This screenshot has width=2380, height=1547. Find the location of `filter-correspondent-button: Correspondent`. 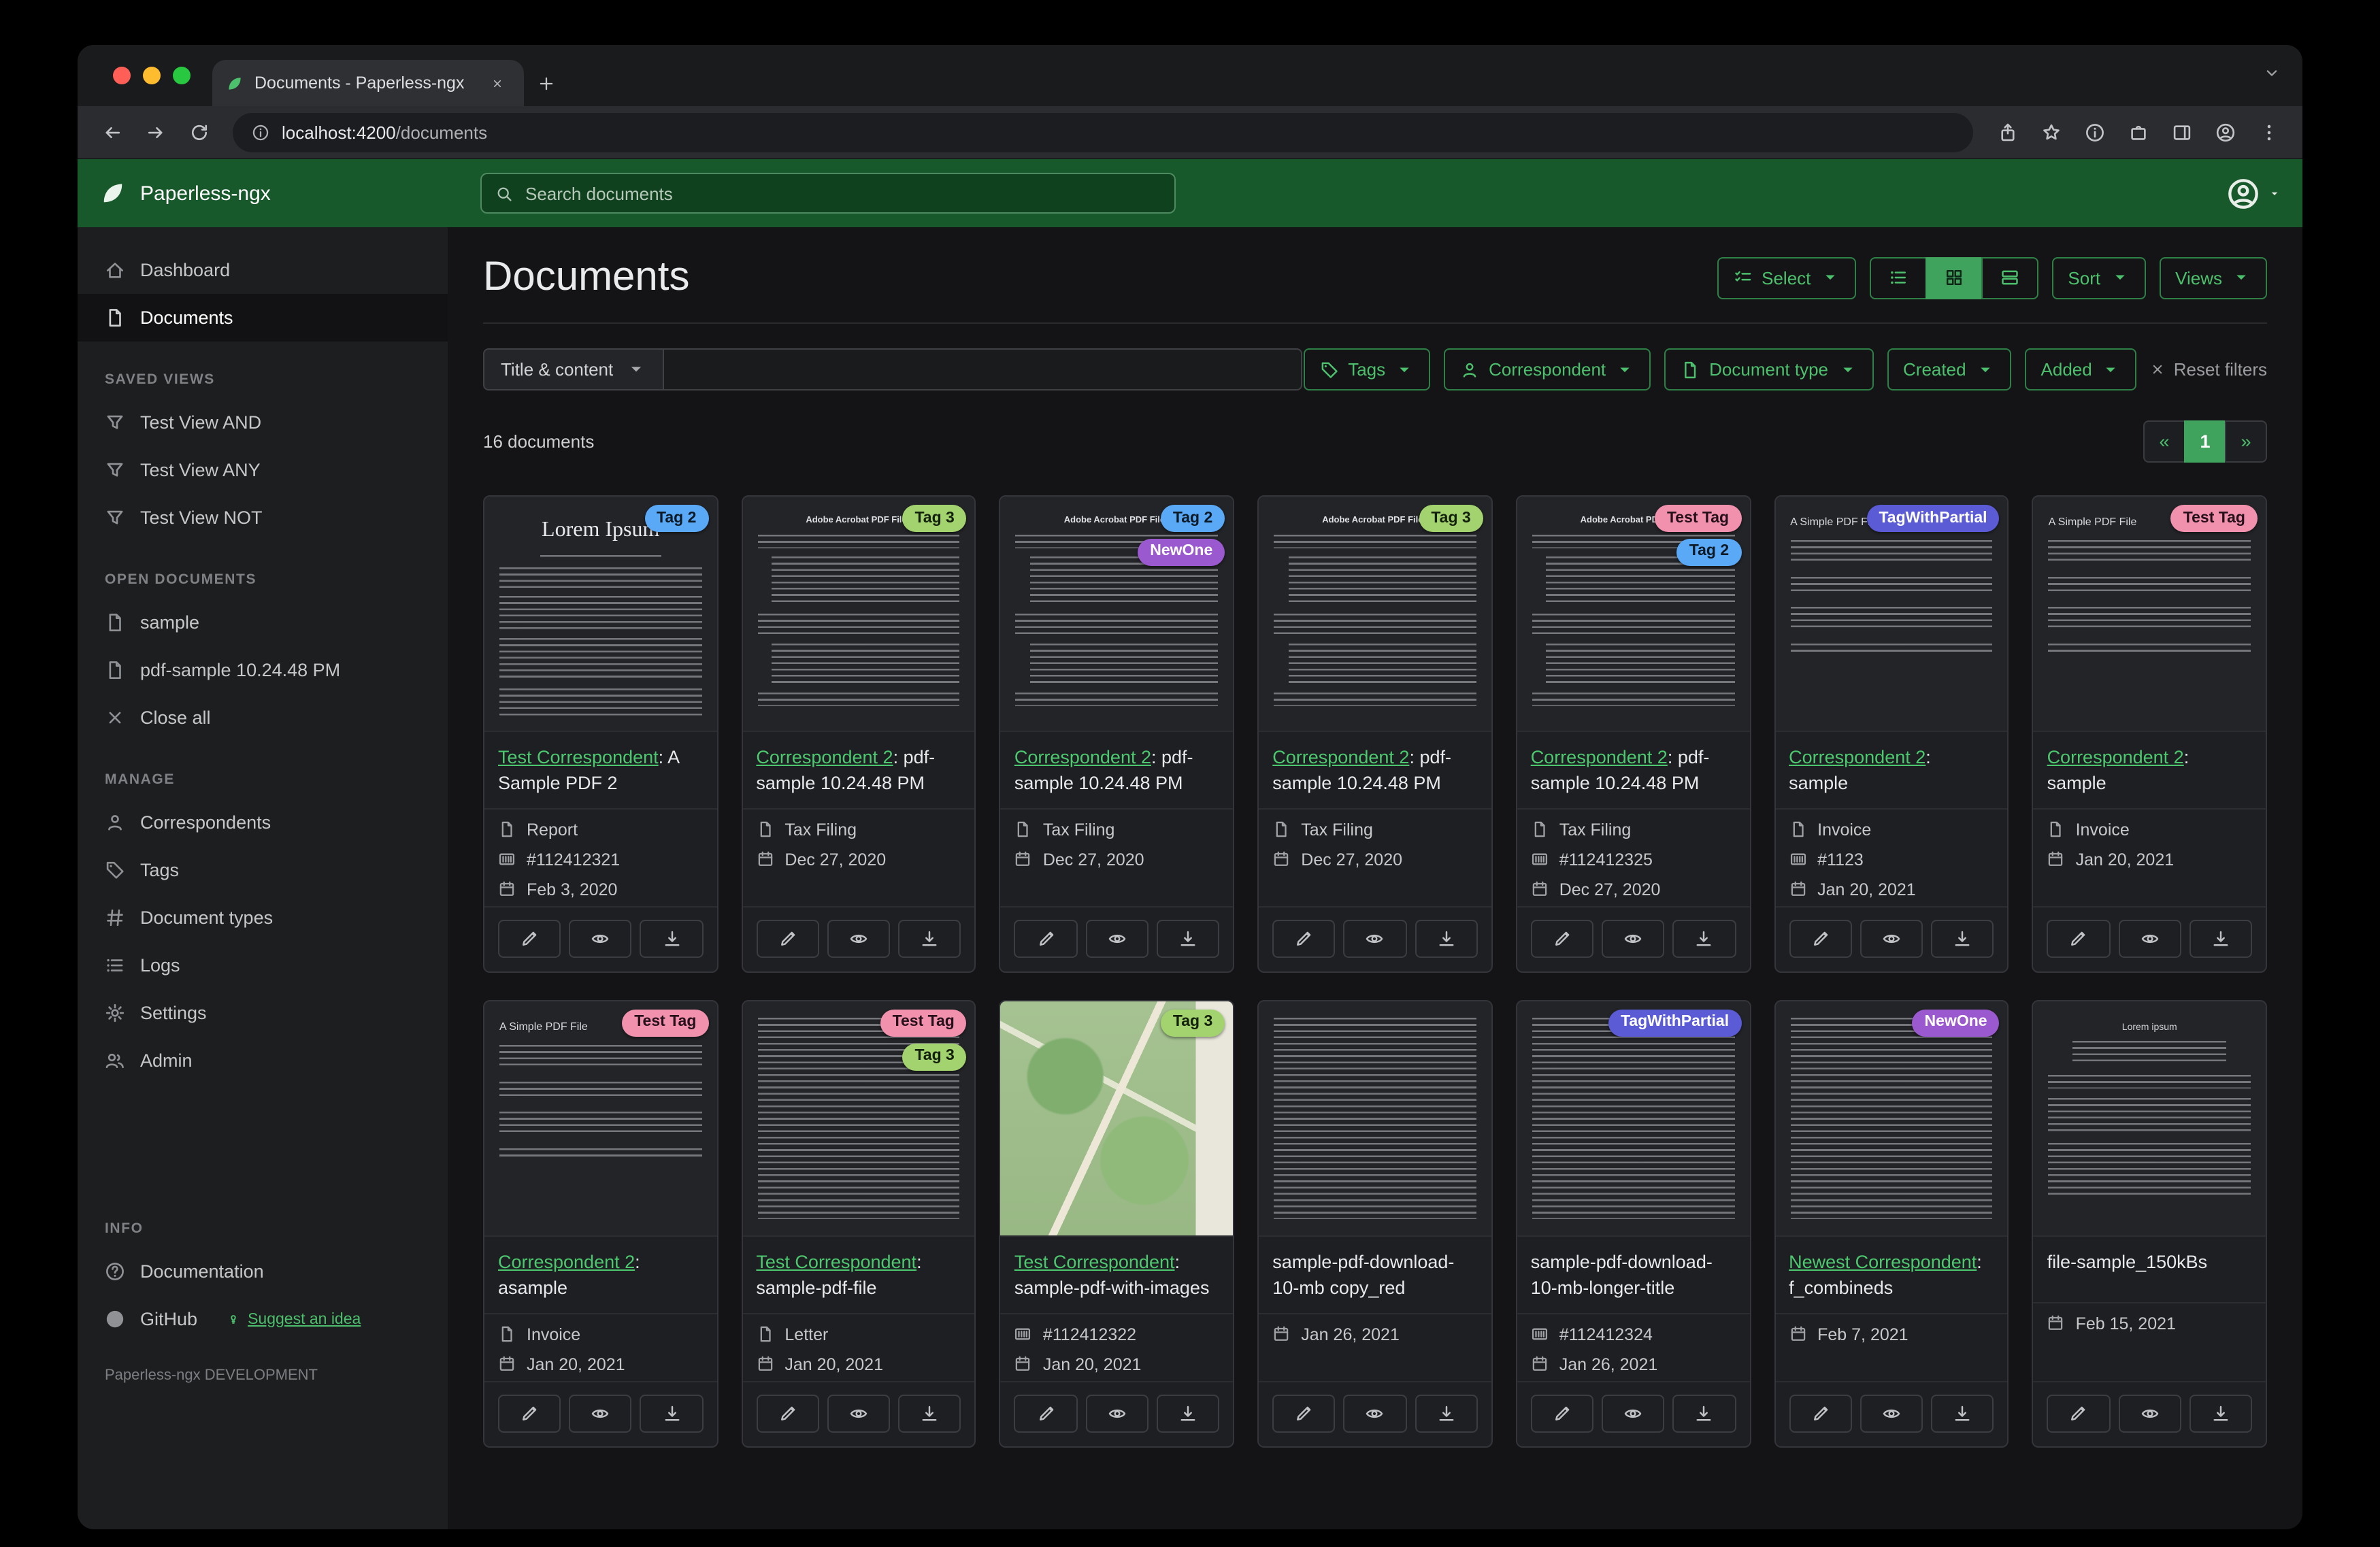

filter-correspondent-button: Correspondent is located at coordinates (1547, 369).